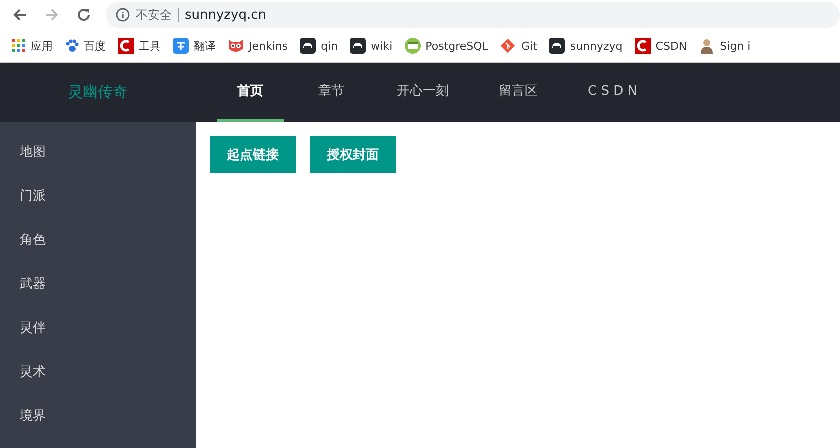 The image size is (840, 448). I want to click on nav-tab: 开心一刻, so click(423, 92).